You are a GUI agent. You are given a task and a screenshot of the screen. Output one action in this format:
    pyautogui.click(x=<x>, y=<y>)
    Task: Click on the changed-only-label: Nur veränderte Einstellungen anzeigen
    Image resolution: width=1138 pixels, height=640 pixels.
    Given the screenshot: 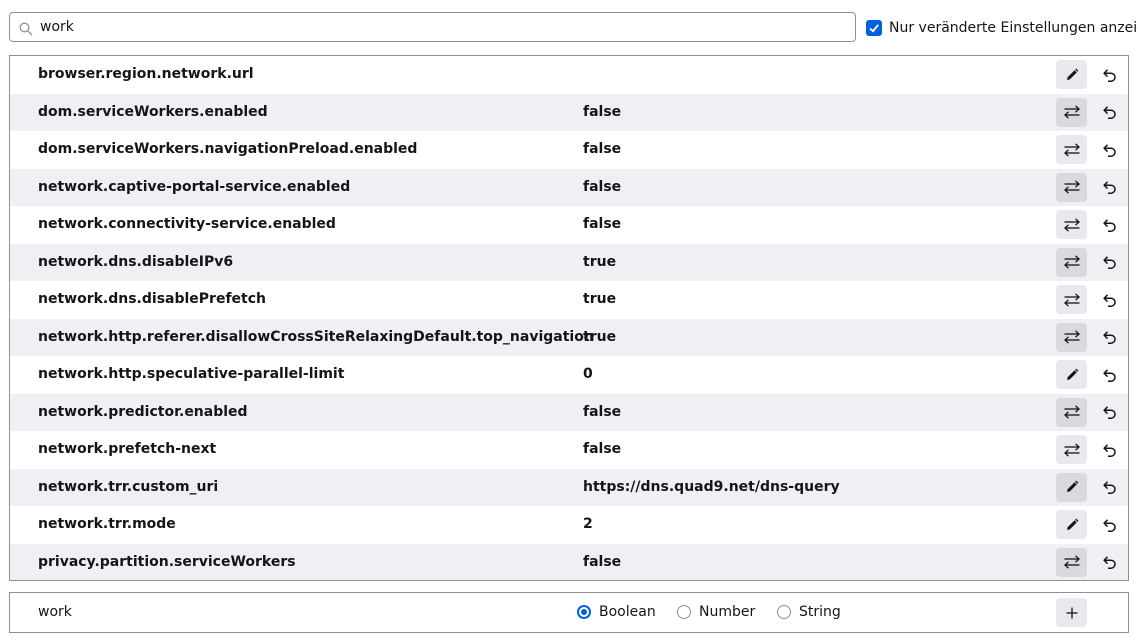 What is the action you would take?
    pyautogui.click(x=1013, y=28)
    